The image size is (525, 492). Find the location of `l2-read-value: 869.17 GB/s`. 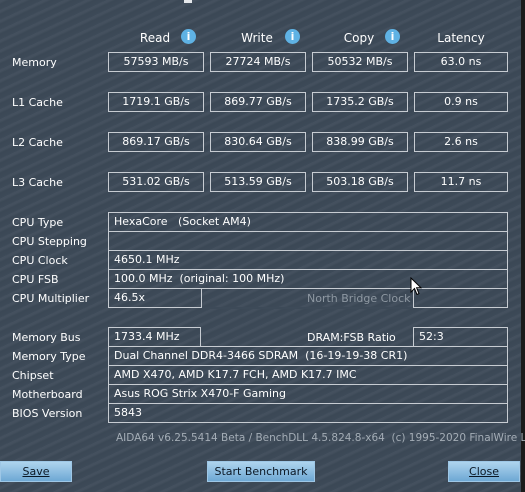

l2-read-value: 869.17 GB/s is located at coordinates (156, 142).